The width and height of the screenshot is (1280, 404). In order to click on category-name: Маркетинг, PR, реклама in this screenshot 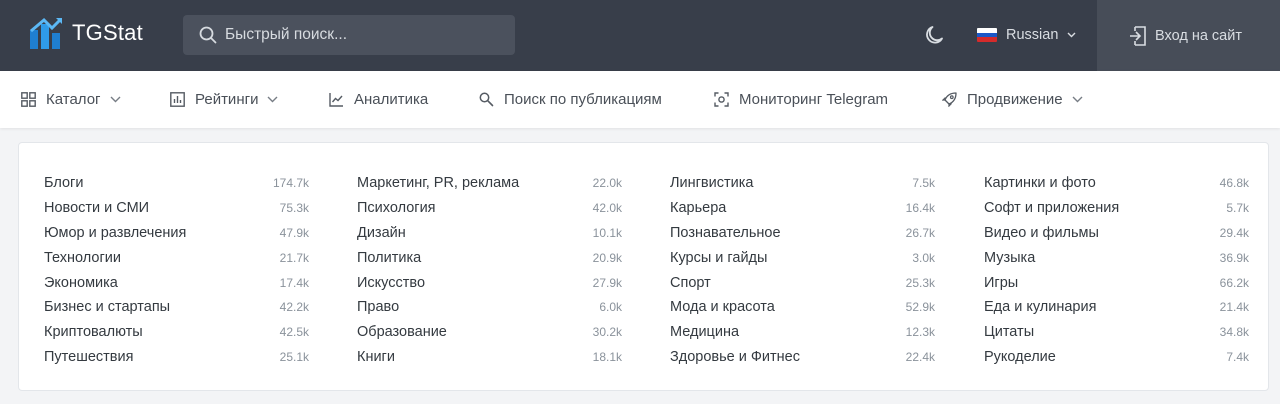, I will do `click(438, 183)`.